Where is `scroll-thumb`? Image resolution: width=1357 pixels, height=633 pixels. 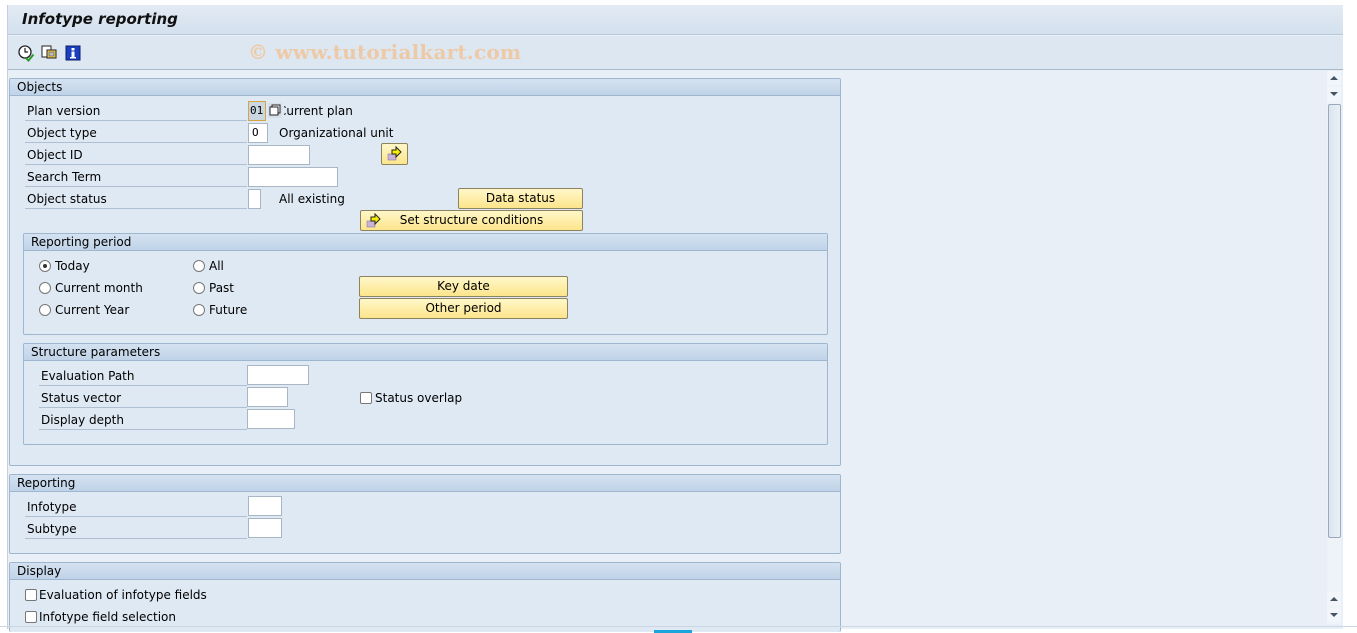 scroll-thumb is located at coordinates (1334, 321).